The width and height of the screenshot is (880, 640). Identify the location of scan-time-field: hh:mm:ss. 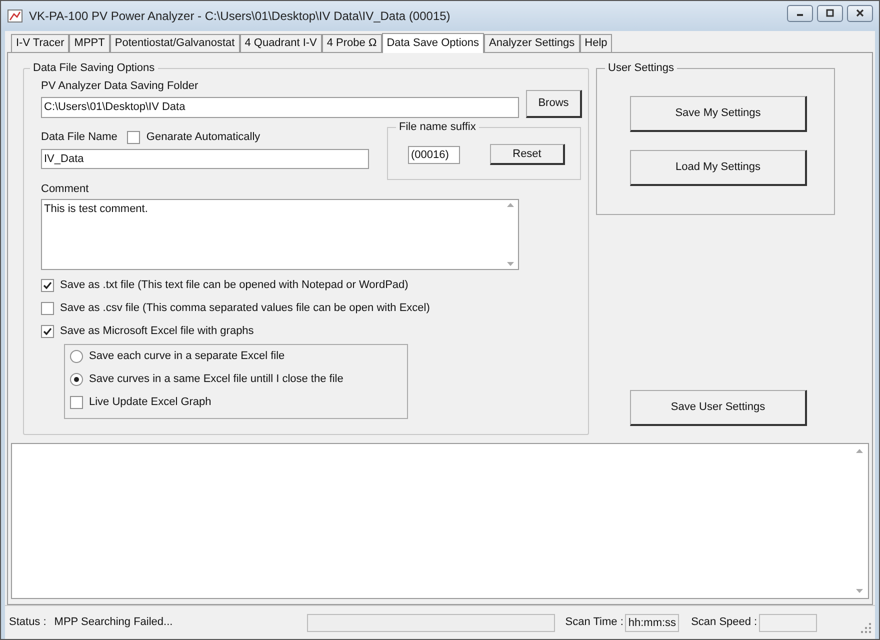
(652, 623).